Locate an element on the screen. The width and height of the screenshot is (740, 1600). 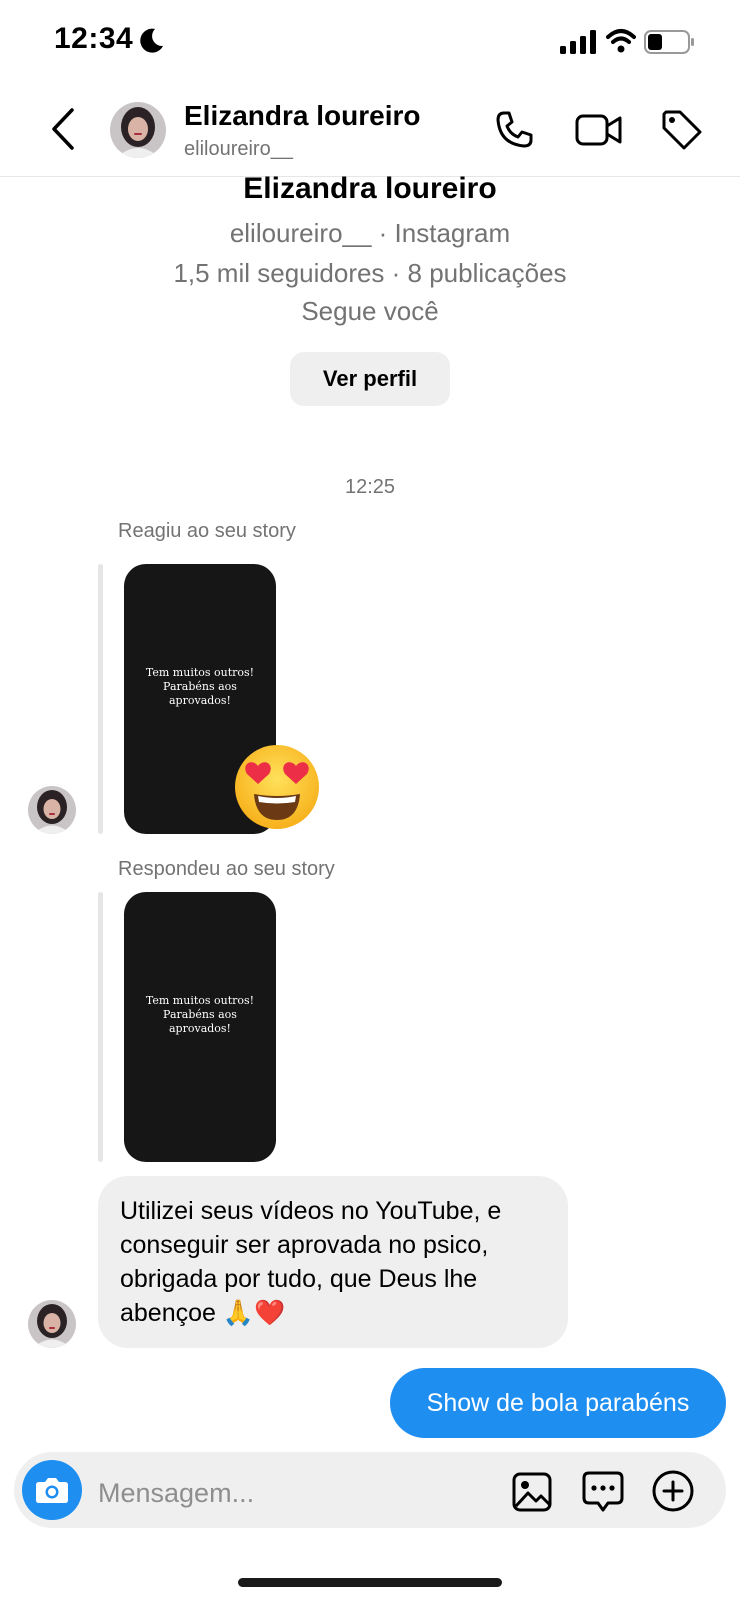
phone-icon is located at coordinates (514, 130).